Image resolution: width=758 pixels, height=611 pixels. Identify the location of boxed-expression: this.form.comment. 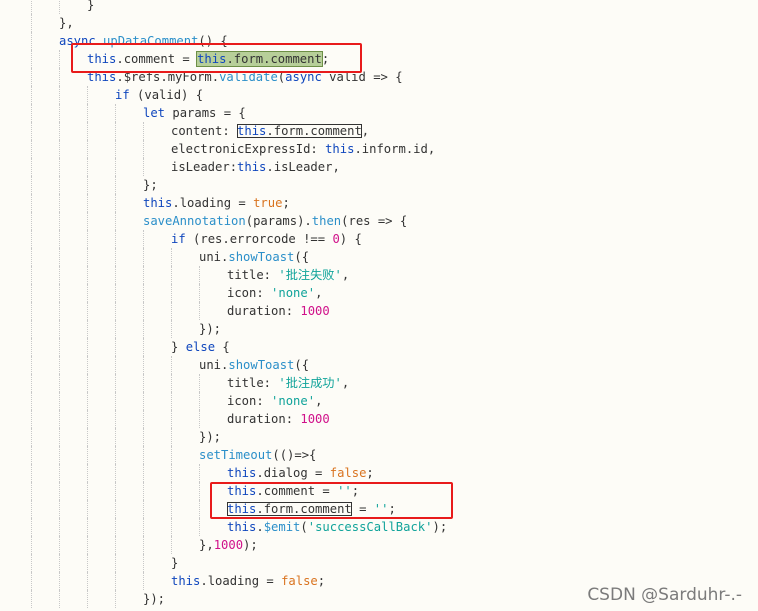
(299, 131).